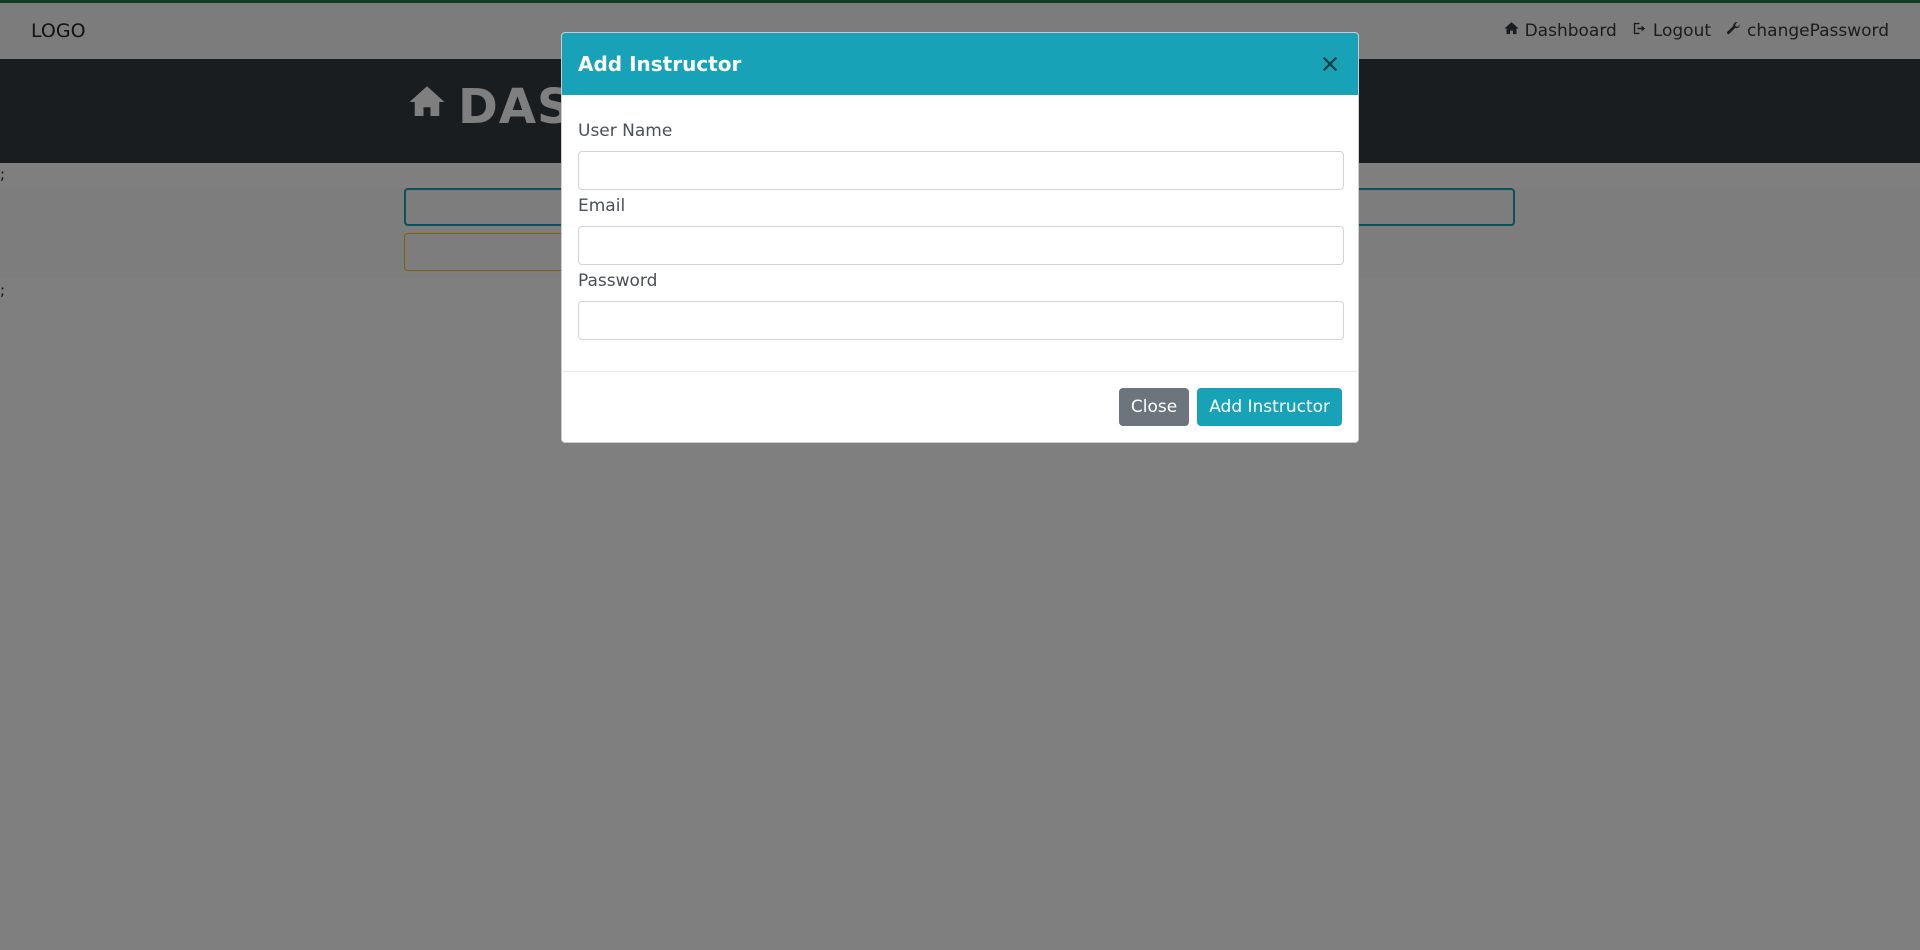 The width and height of the screenshot is (1920, 950). I want to click on username-group: User Name, so click(961, 155).